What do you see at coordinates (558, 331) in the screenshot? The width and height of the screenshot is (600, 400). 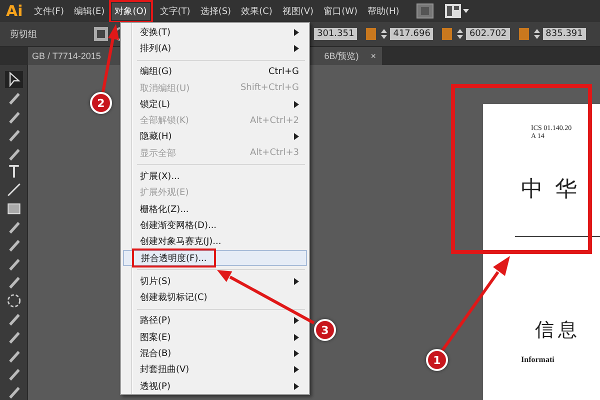 I see `standard-title: 信息` at bounding box center [558, 331].